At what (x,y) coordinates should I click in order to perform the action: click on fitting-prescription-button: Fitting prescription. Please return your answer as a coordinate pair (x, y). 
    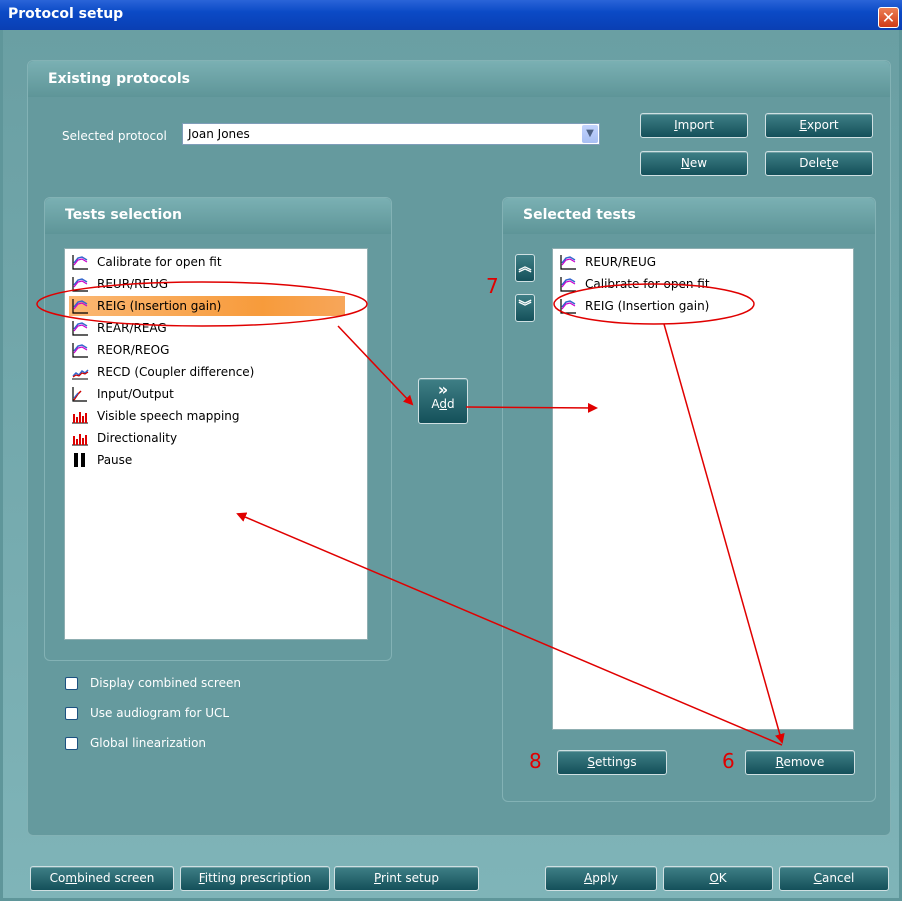
    Looking at the image, I should click on (255, 878).